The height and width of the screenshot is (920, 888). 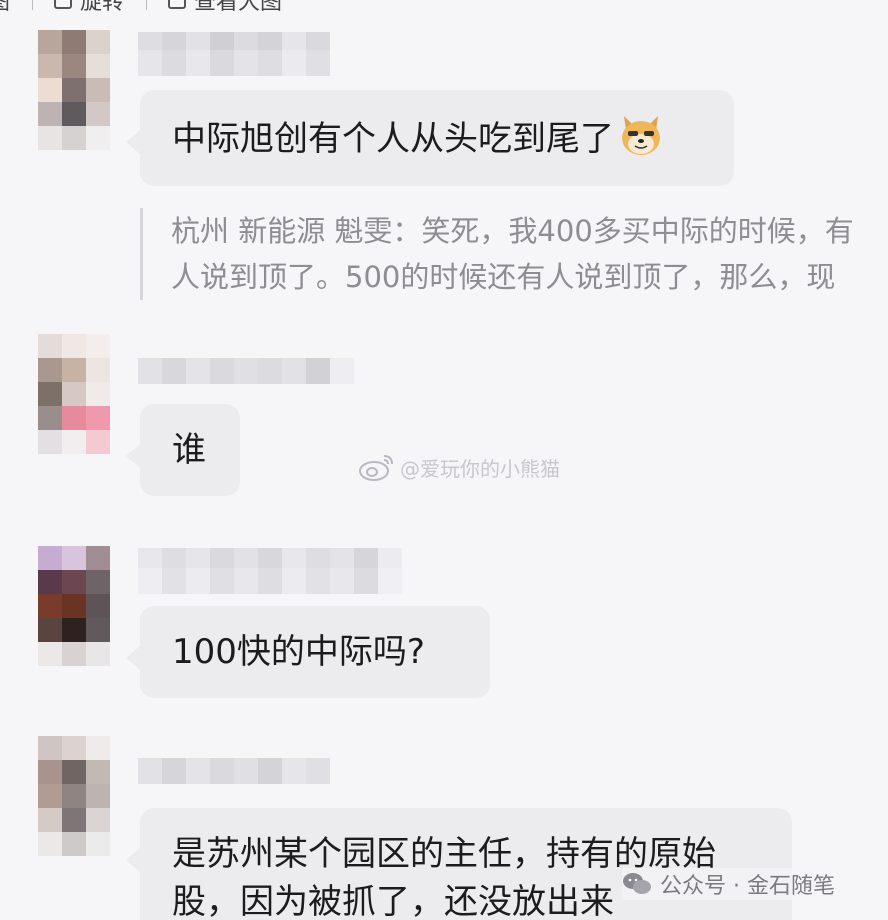 I want to click on message-text: 谁, so click(x=189, y=450).